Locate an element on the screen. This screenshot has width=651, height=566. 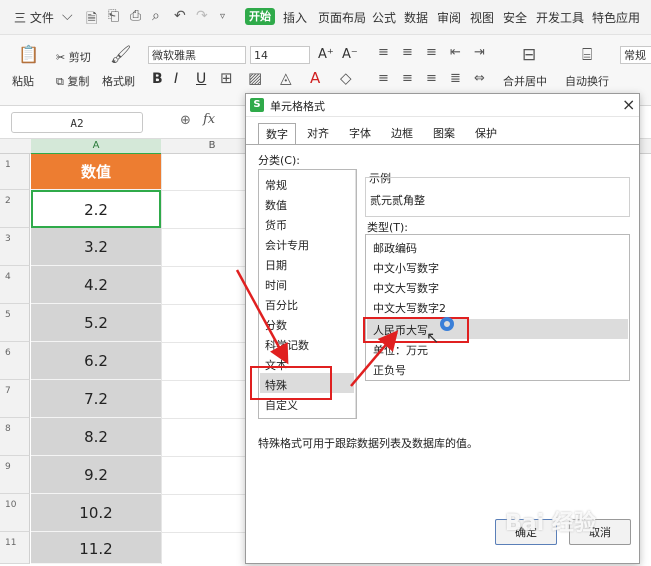
watermark-logo-icon: Bai 经验 is located at coordinates (550, 523).